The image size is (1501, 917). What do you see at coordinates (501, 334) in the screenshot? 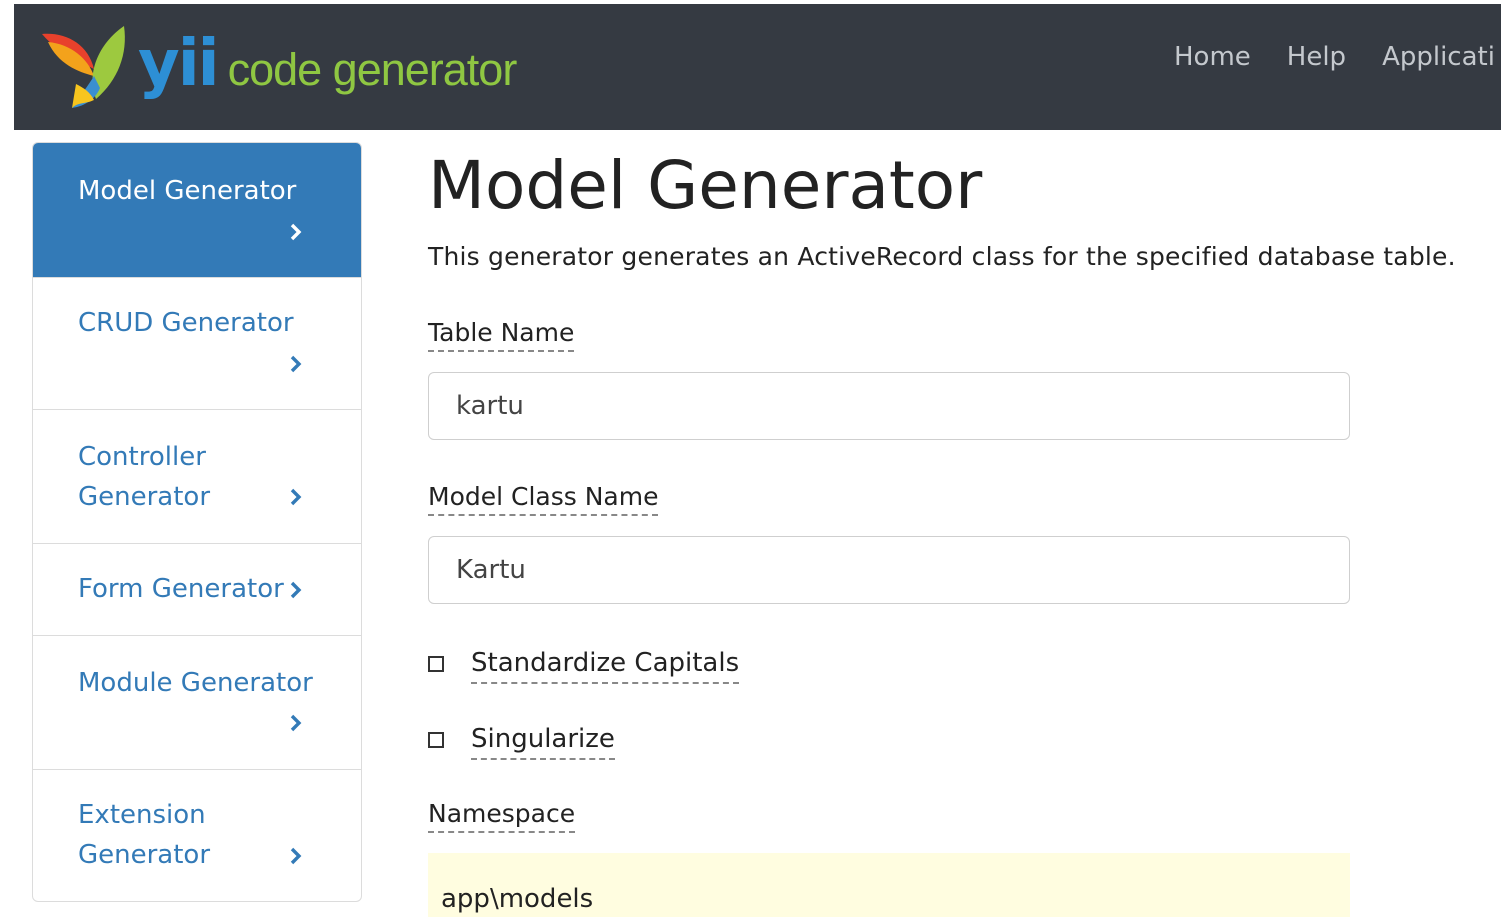
I see `table-name-label: Table Name` at bounding box center [501, 334].